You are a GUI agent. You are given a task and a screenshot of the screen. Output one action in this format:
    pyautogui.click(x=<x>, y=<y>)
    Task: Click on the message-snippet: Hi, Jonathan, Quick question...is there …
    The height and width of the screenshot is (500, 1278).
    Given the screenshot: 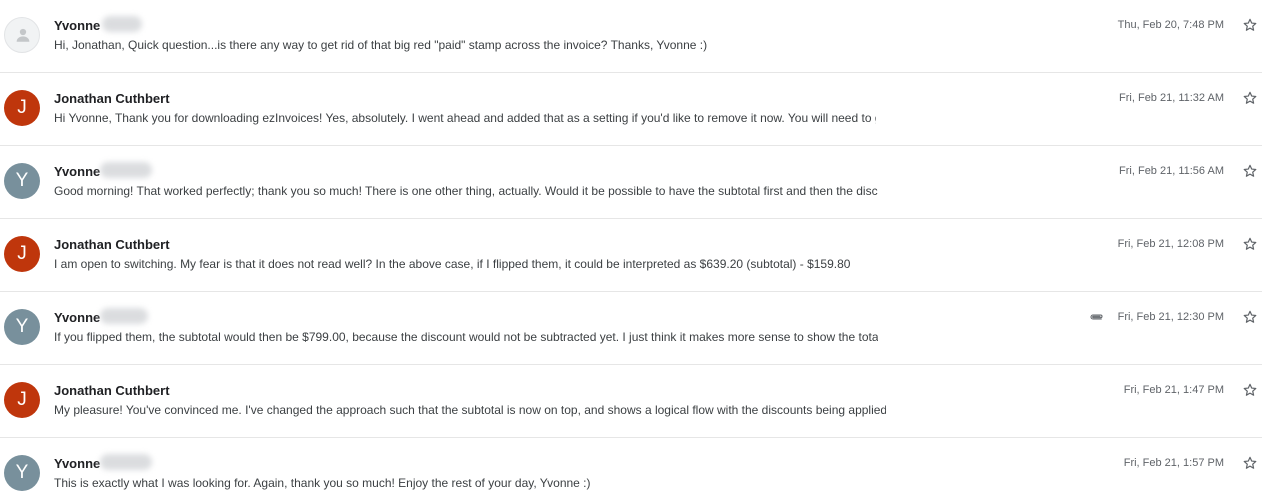 What is the action you would take?
    pyautogui.click(x=381, y=45)
    